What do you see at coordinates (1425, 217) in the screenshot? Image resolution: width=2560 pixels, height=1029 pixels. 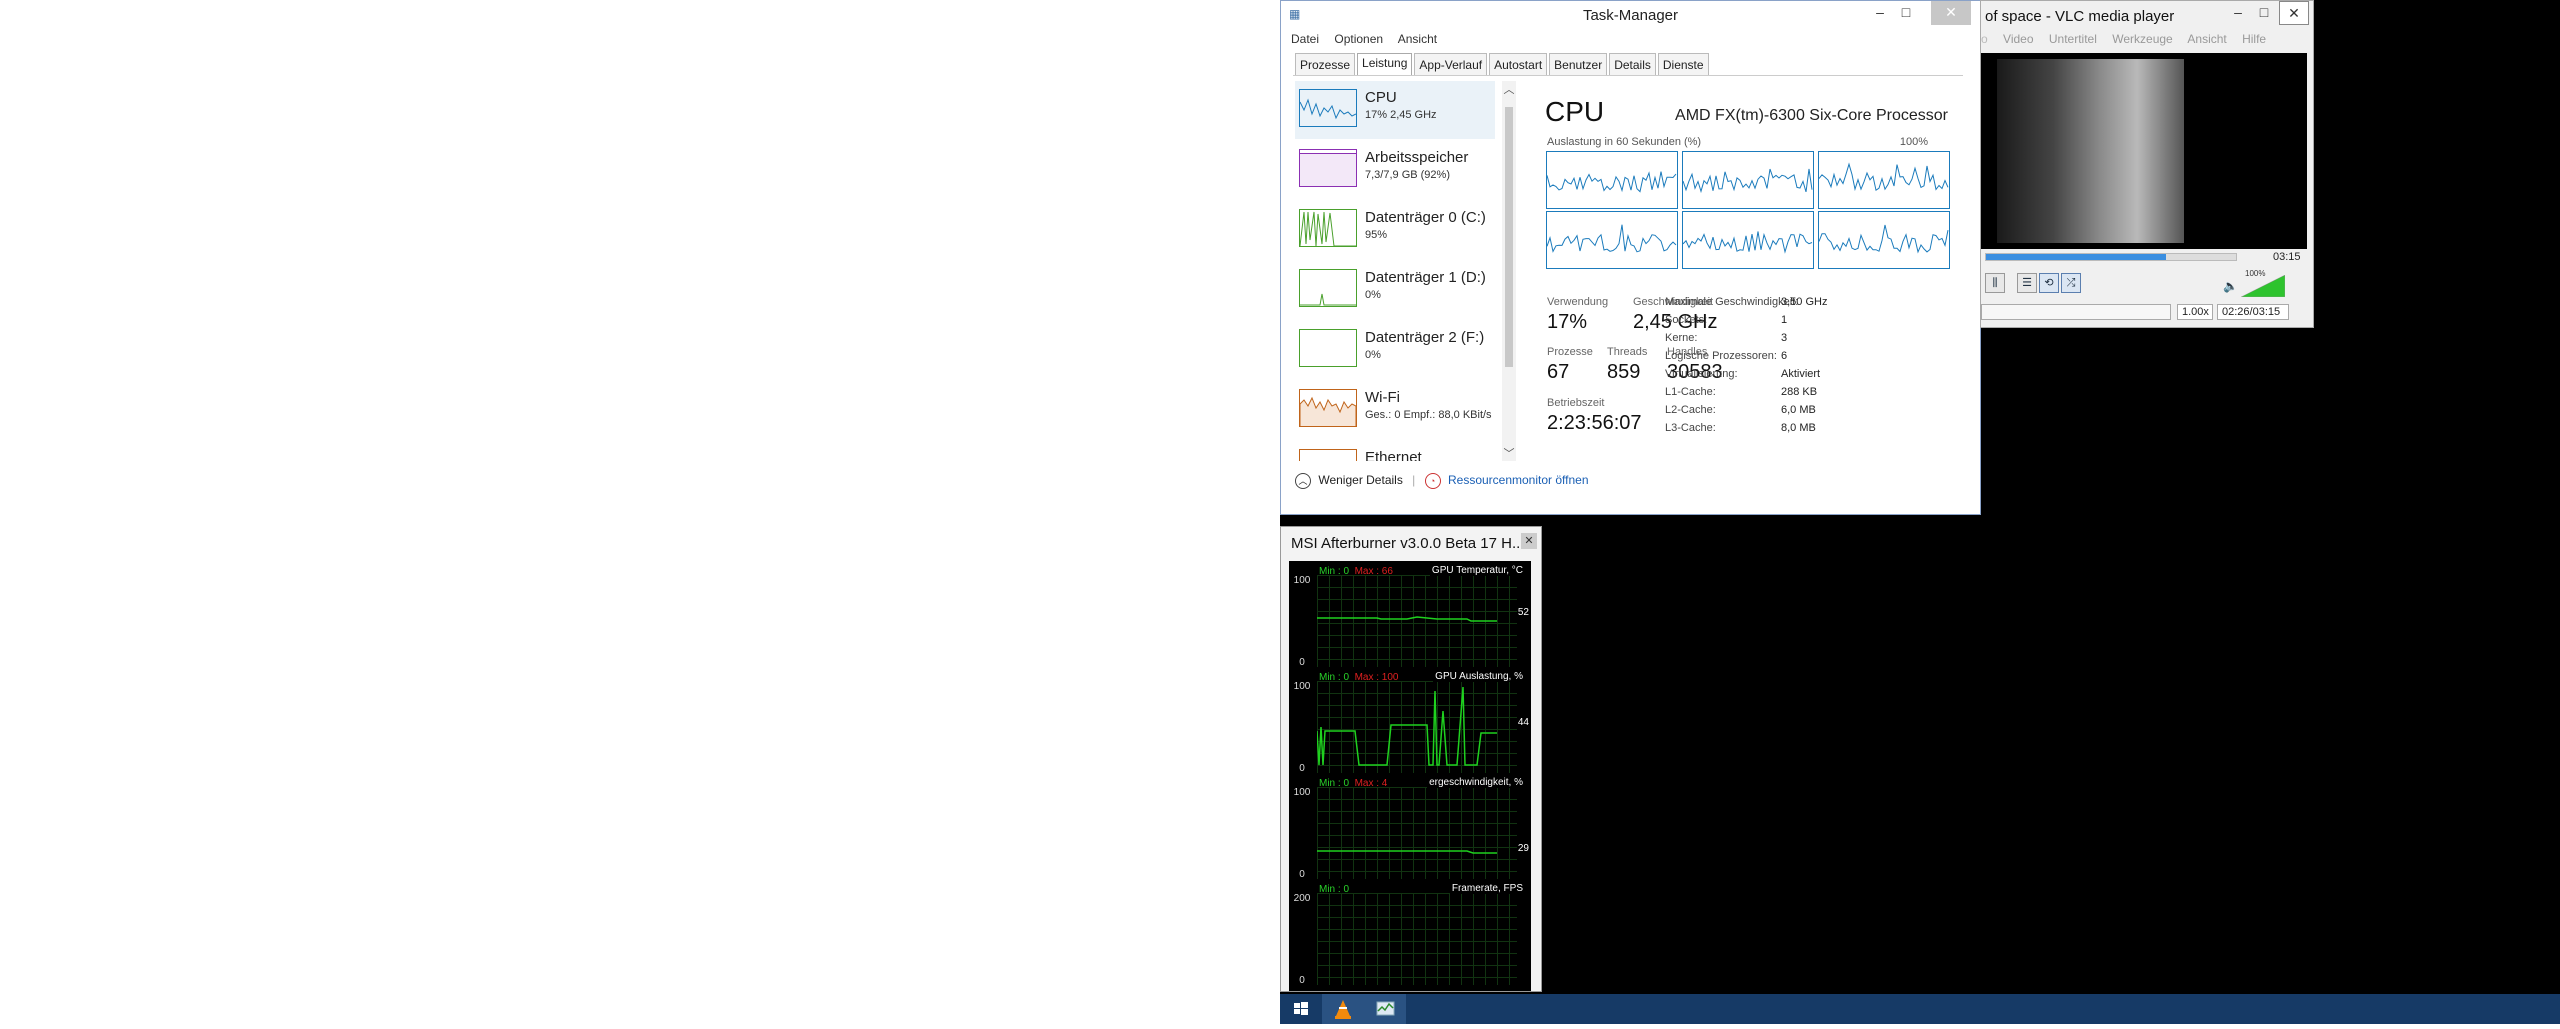 I see `sidebar-item-title: Datenträger 0 (C:)` at bounding box center [1425, 217].